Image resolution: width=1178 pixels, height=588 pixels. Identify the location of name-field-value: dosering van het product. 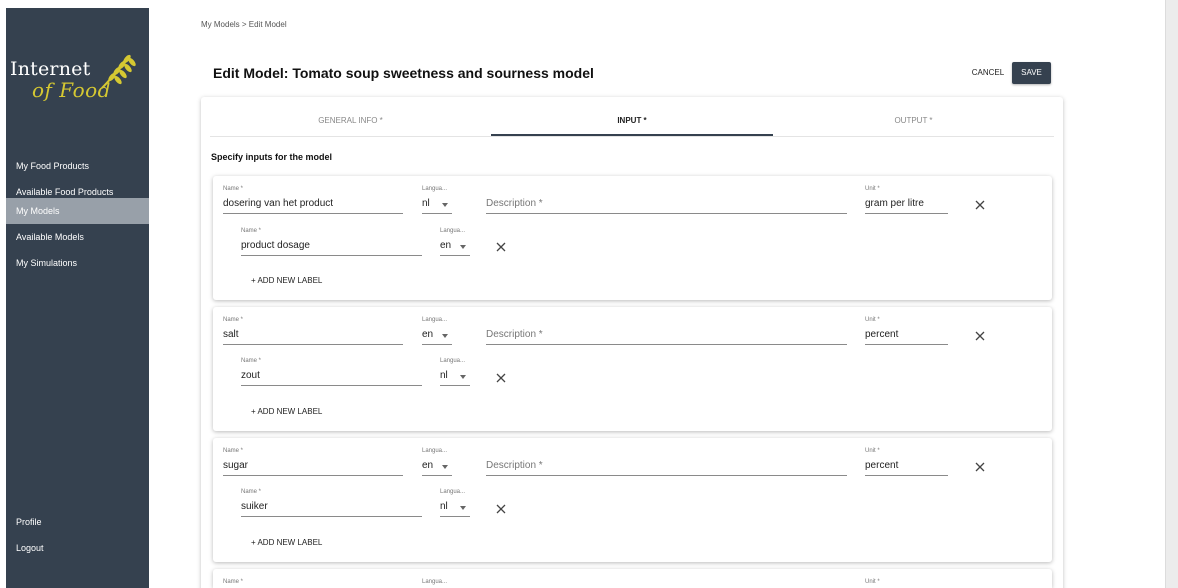
(278, 203).